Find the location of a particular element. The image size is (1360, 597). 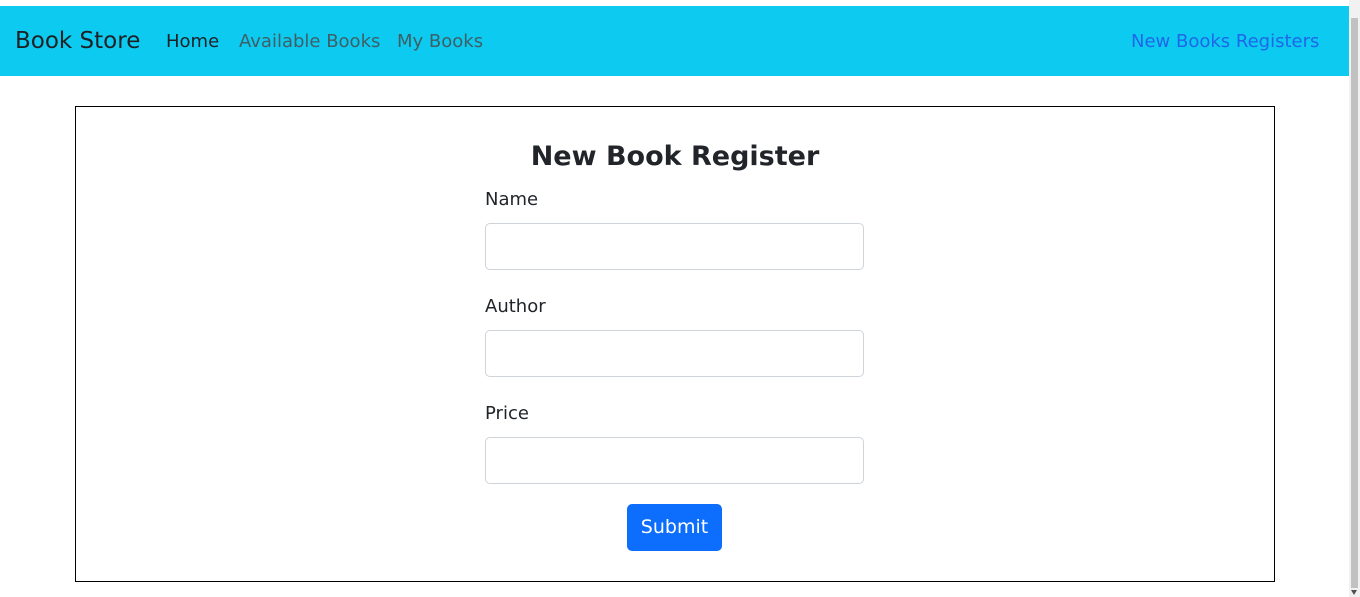

scroll-down-arrow-icon is located at coordinates (1354, 592).